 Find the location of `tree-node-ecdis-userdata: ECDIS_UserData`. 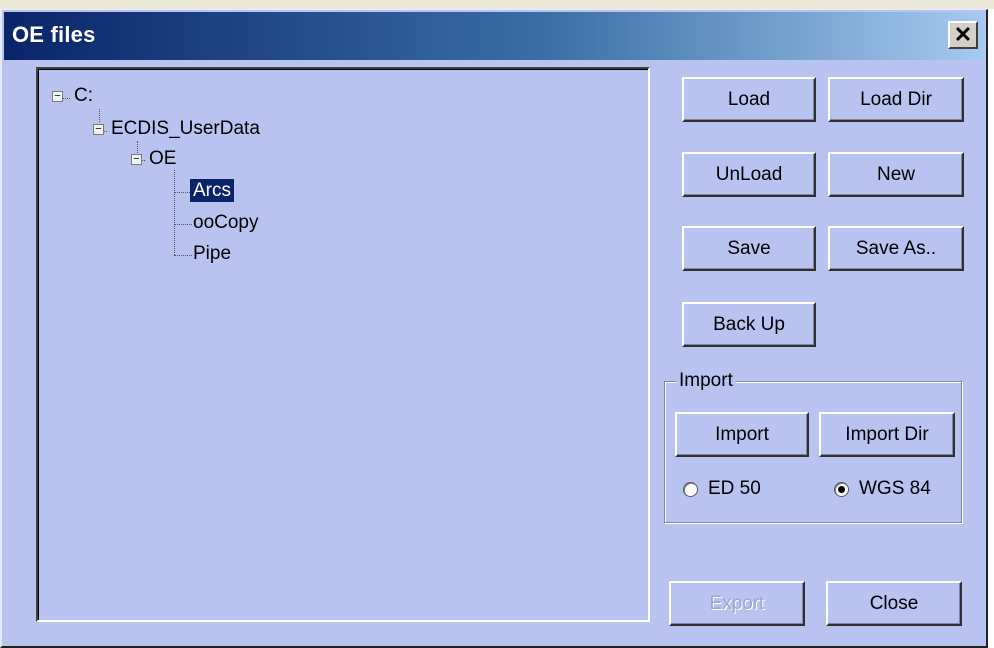

tree-node-ecdis-userdata: ECDIS_UserData is located at coordinates (185, 129).